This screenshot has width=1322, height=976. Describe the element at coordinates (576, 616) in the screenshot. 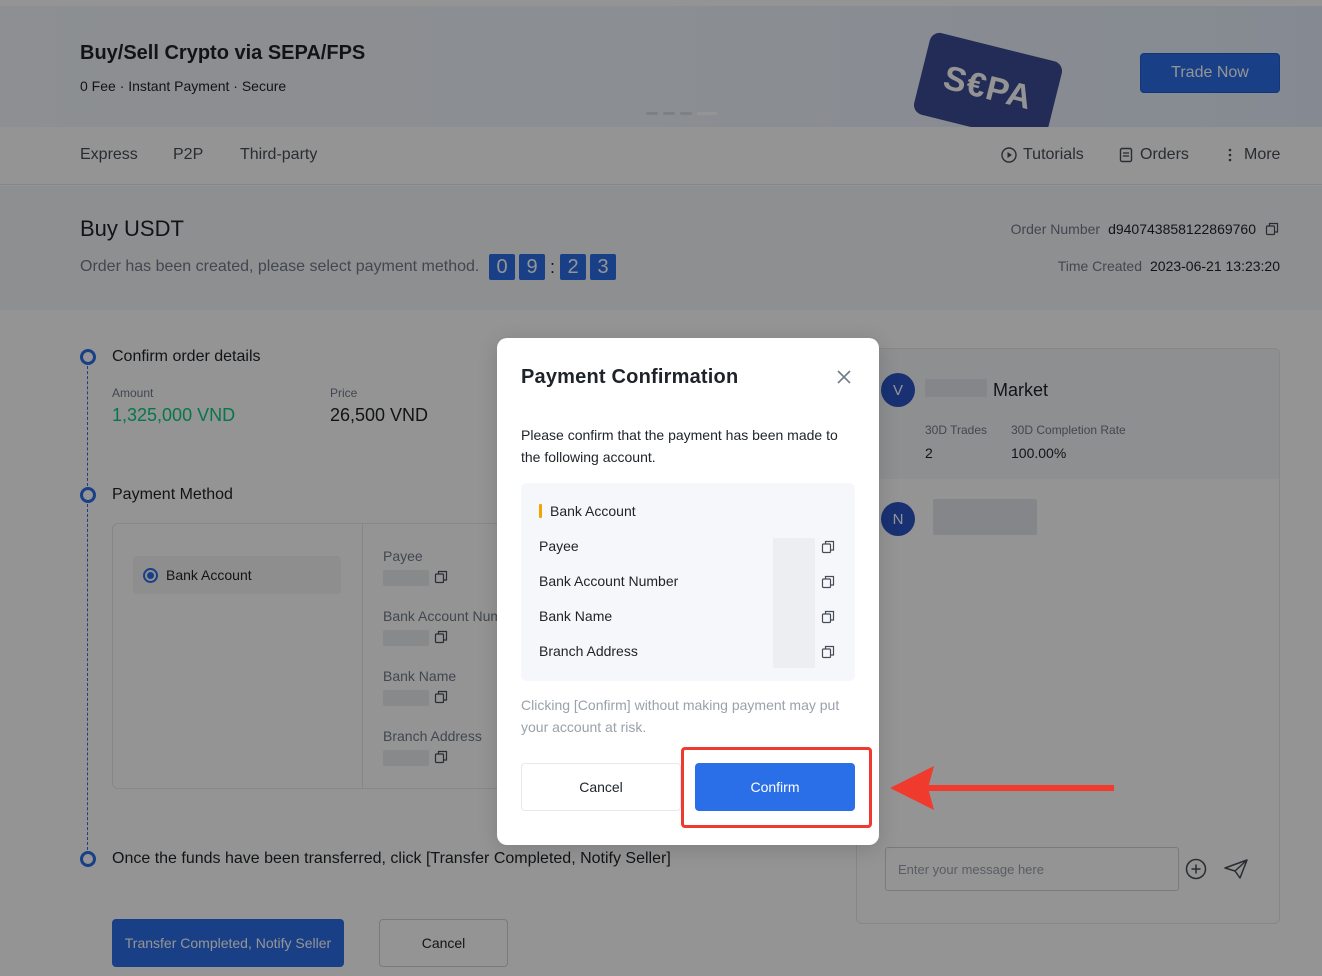

I see `row-label: Bank Name` at that location.